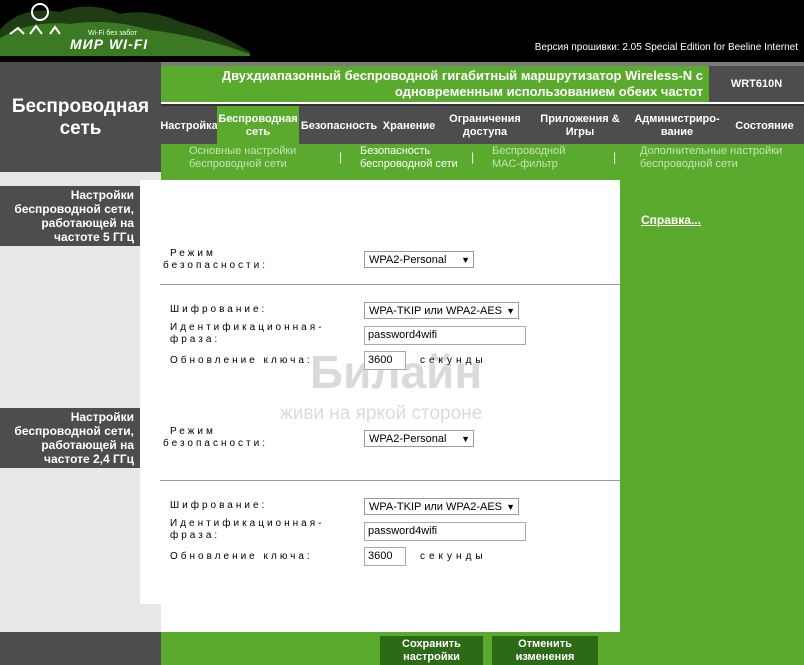 Image resolution: width=804 pixels, height=665 pixels. What do you see at coordinates (545, 650) in the screenshot?
I see `cancel-changes-button: Отменить изменения` at bounding box center [545, 650].